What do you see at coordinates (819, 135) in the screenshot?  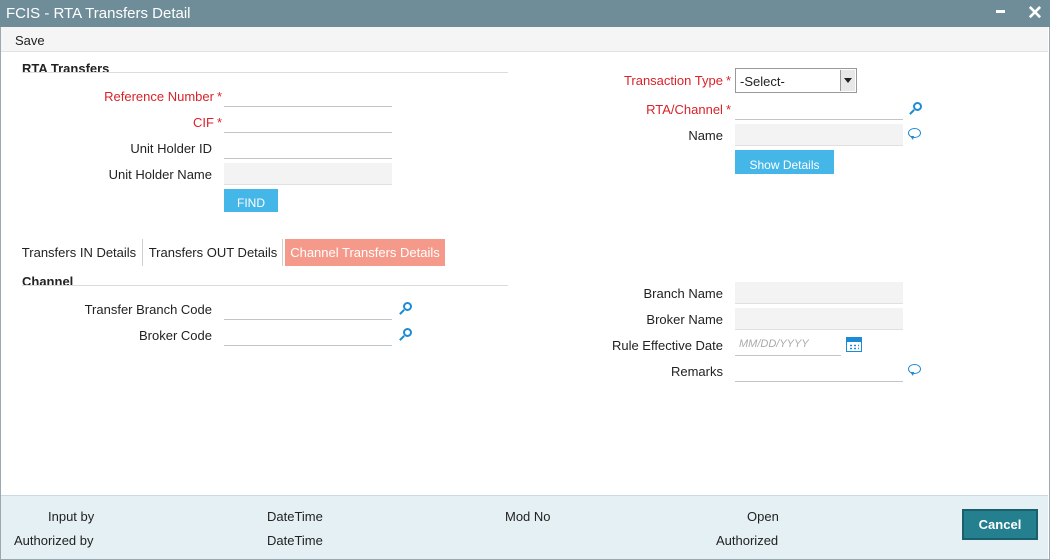 I see `name-field` at bounding box center [819, 135].